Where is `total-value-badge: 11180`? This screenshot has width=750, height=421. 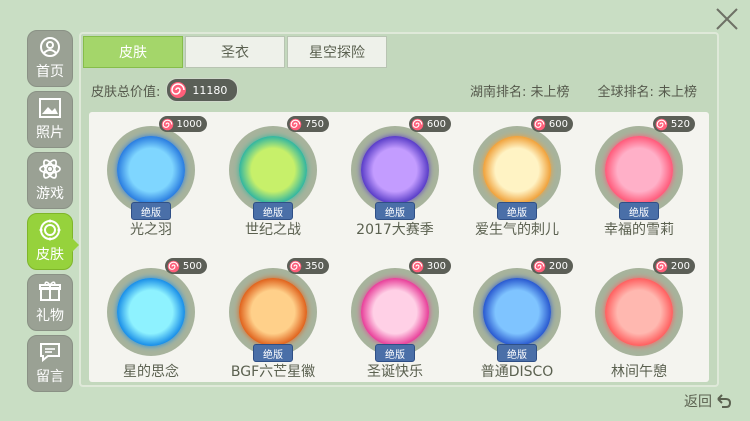 total-value-badge: 11180 is located at coordinates (202, 90).